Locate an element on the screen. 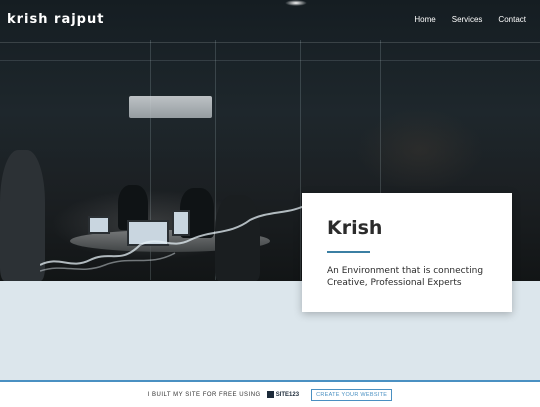 The width and height of the screenshot is (540, 407). nav-menu: Home Services Contact is located at coordinates (470, 19).